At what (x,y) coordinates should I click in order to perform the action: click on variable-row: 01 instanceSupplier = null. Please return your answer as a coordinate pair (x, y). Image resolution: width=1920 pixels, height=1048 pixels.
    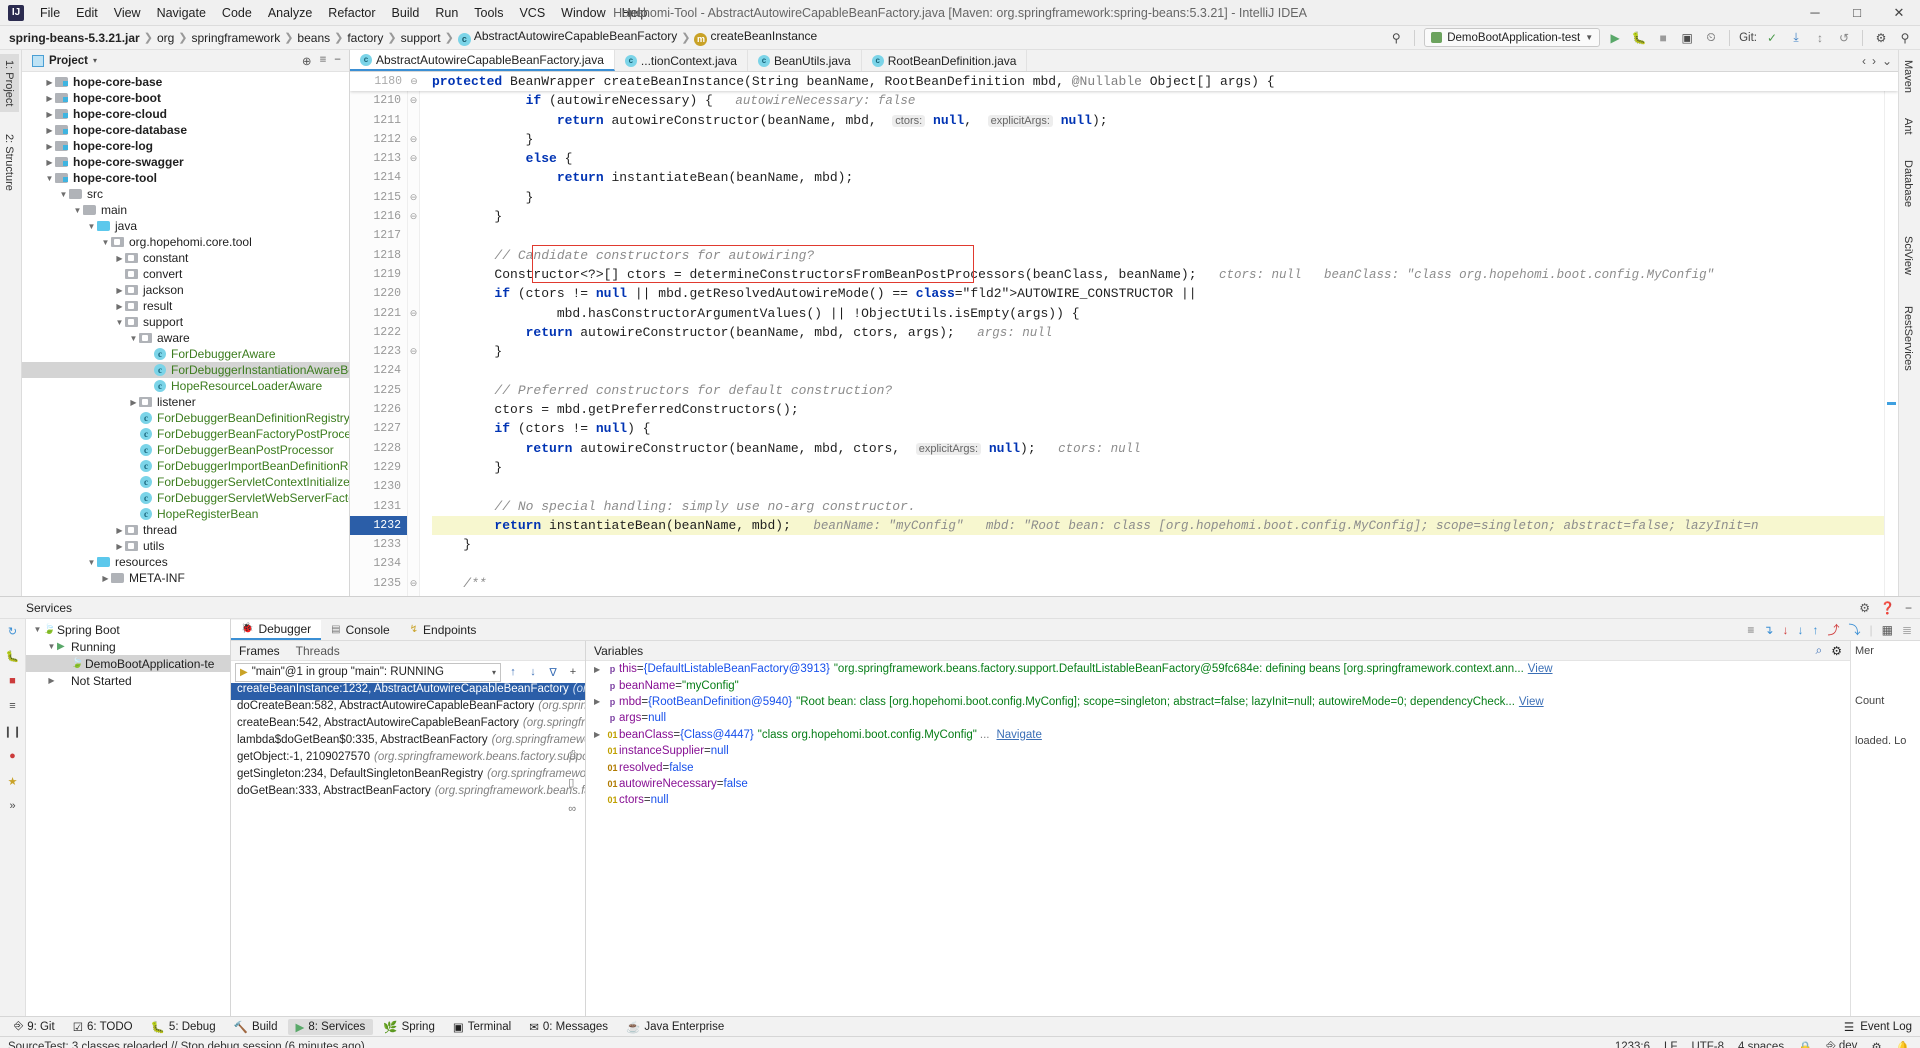
    Looking at the image, I should click on (1218, 751).